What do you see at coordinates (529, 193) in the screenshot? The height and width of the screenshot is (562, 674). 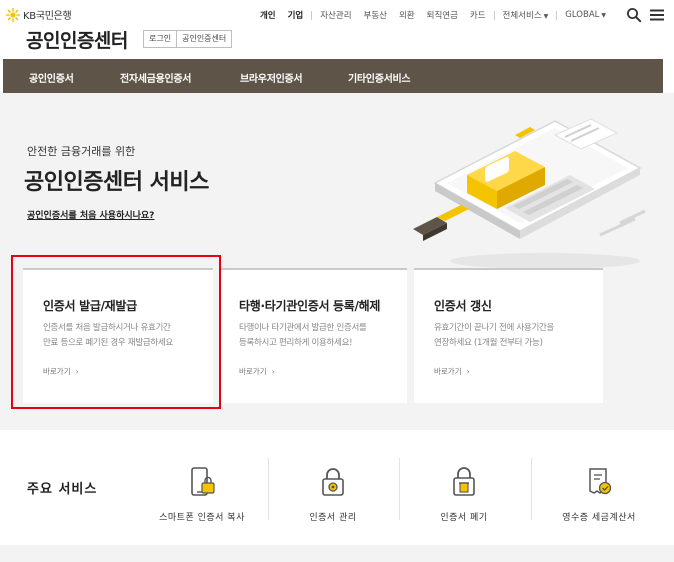 I see `phone-lock-illustration` at bounding box center [529, 193].